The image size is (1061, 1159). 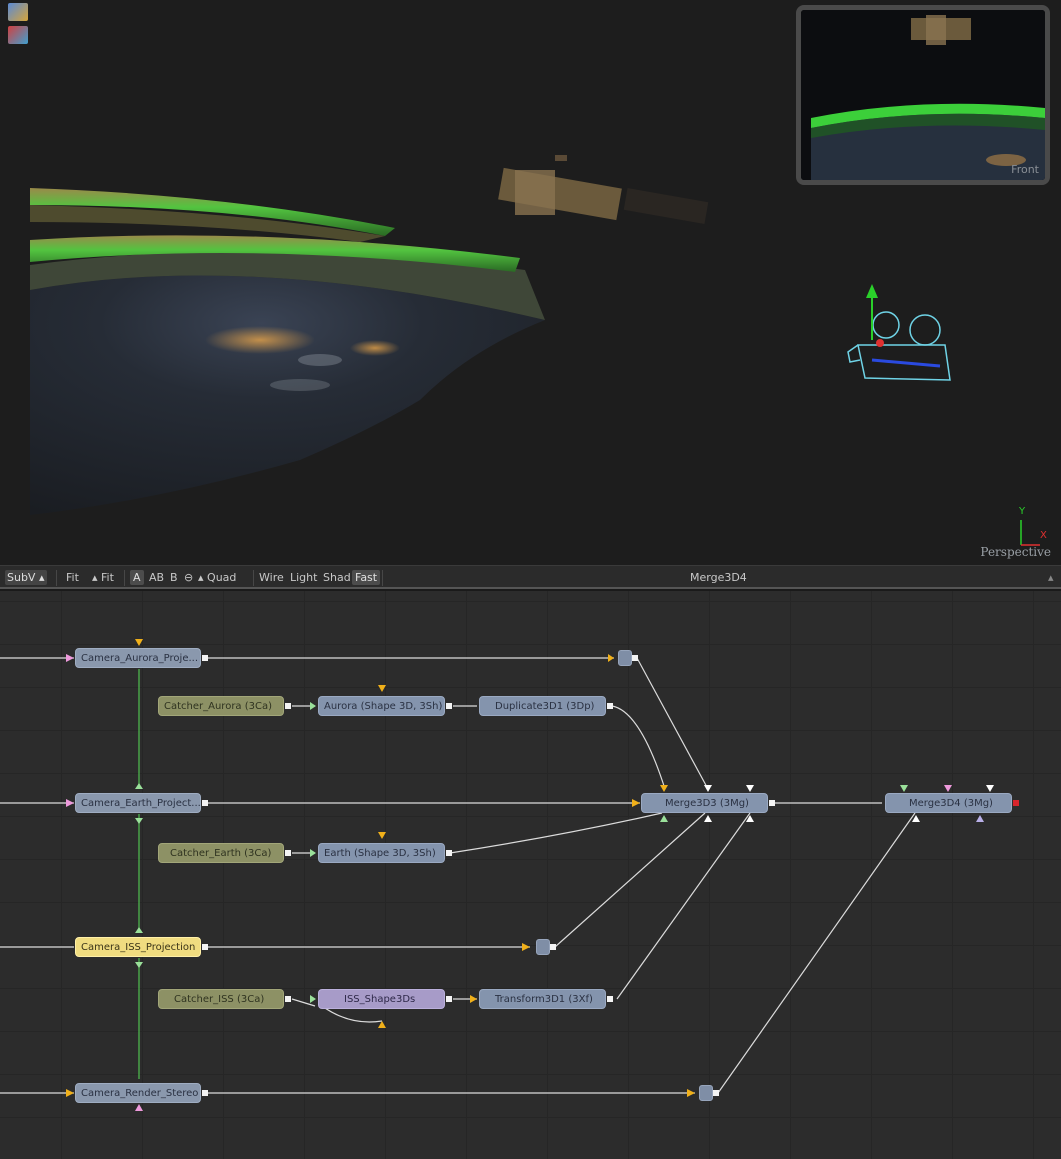 I want to click on mini-view-scene, so click(x=923, y=95).